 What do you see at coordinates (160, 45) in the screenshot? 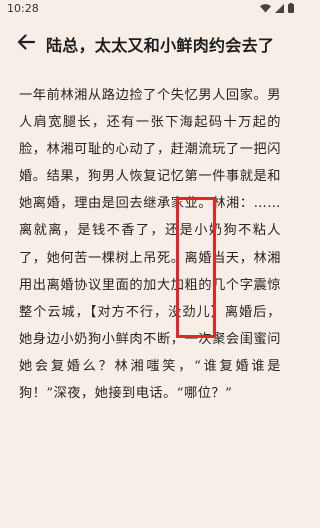
I see `chapter-title: 陆总，太太又和小鲜肉约会去了` at bounding box center [160, 45].